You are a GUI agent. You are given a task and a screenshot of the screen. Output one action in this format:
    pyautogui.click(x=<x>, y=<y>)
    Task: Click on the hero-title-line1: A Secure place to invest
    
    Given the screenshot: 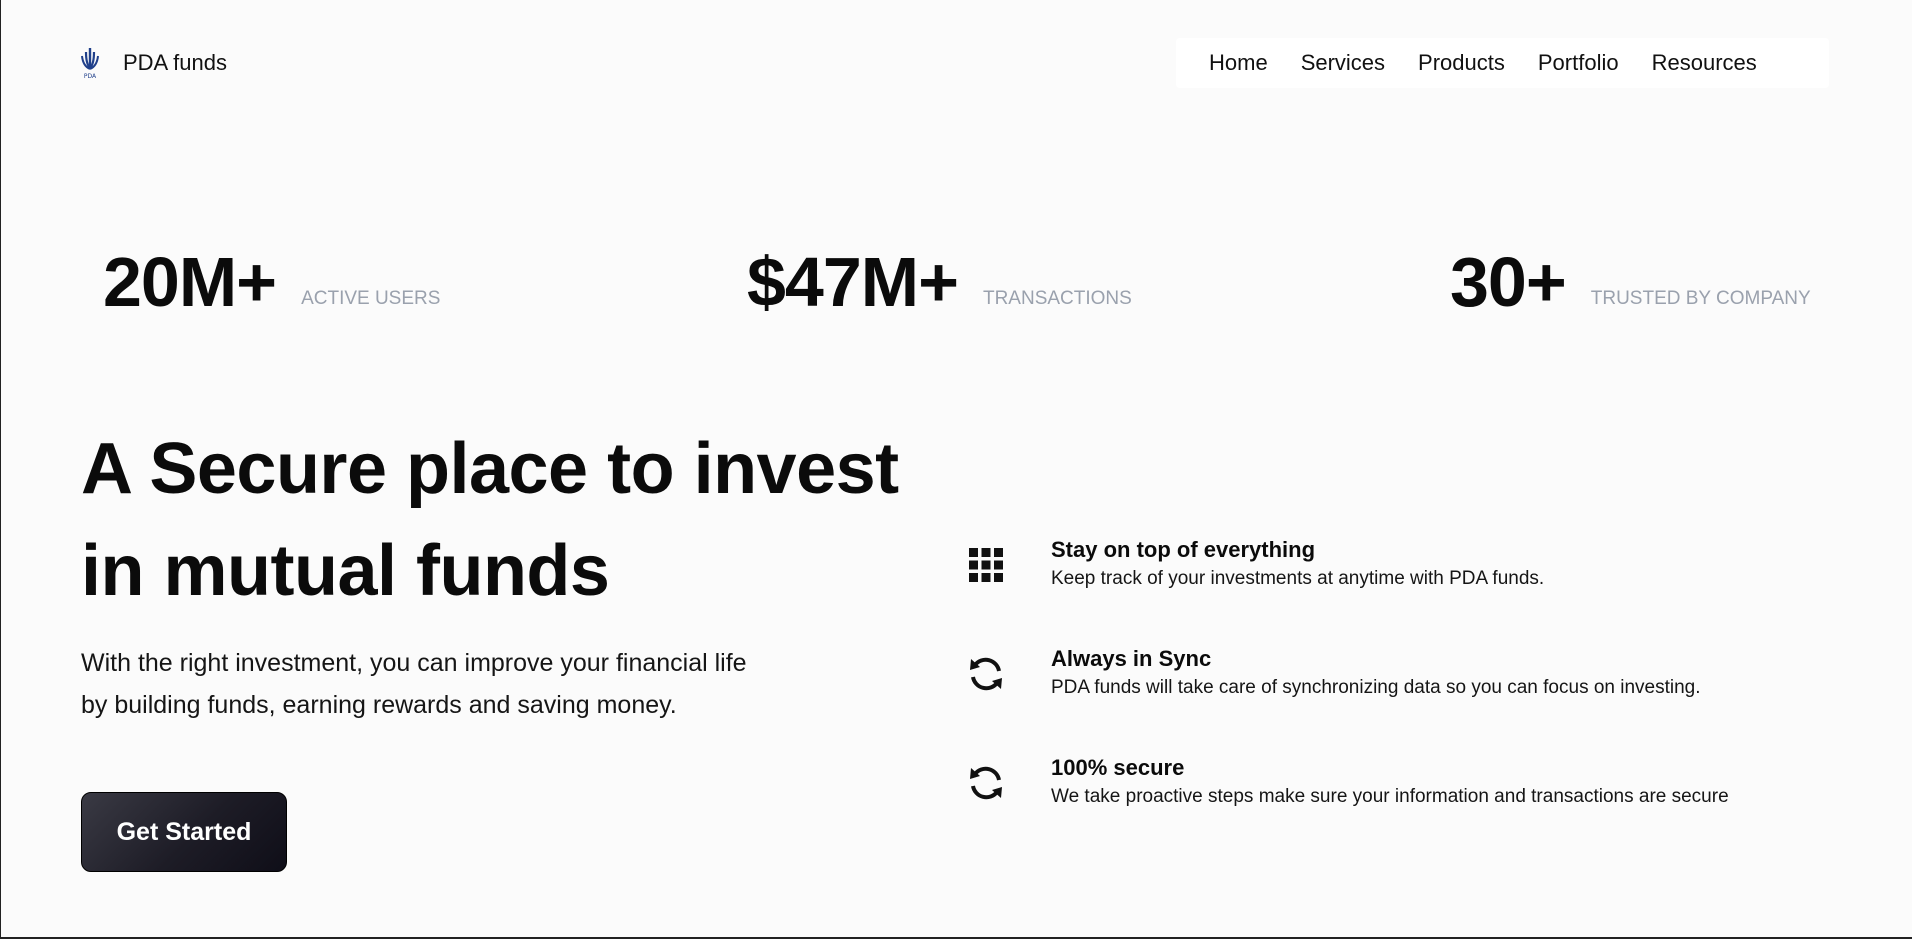 What is the action you would take?
    pyautogui.click(x=490, y=469)
    